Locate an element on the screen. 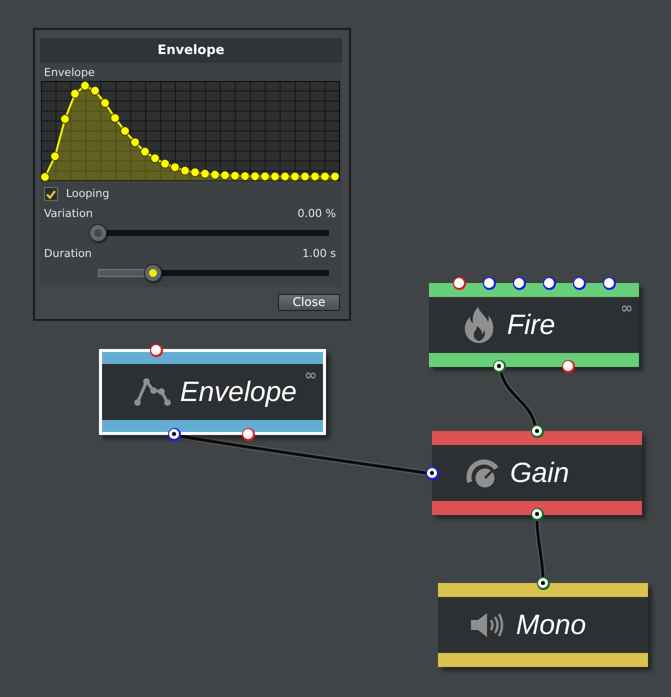 The width and height of the screenshot is (671, 697). looping-checkbox is located at coordinates (51, 194).